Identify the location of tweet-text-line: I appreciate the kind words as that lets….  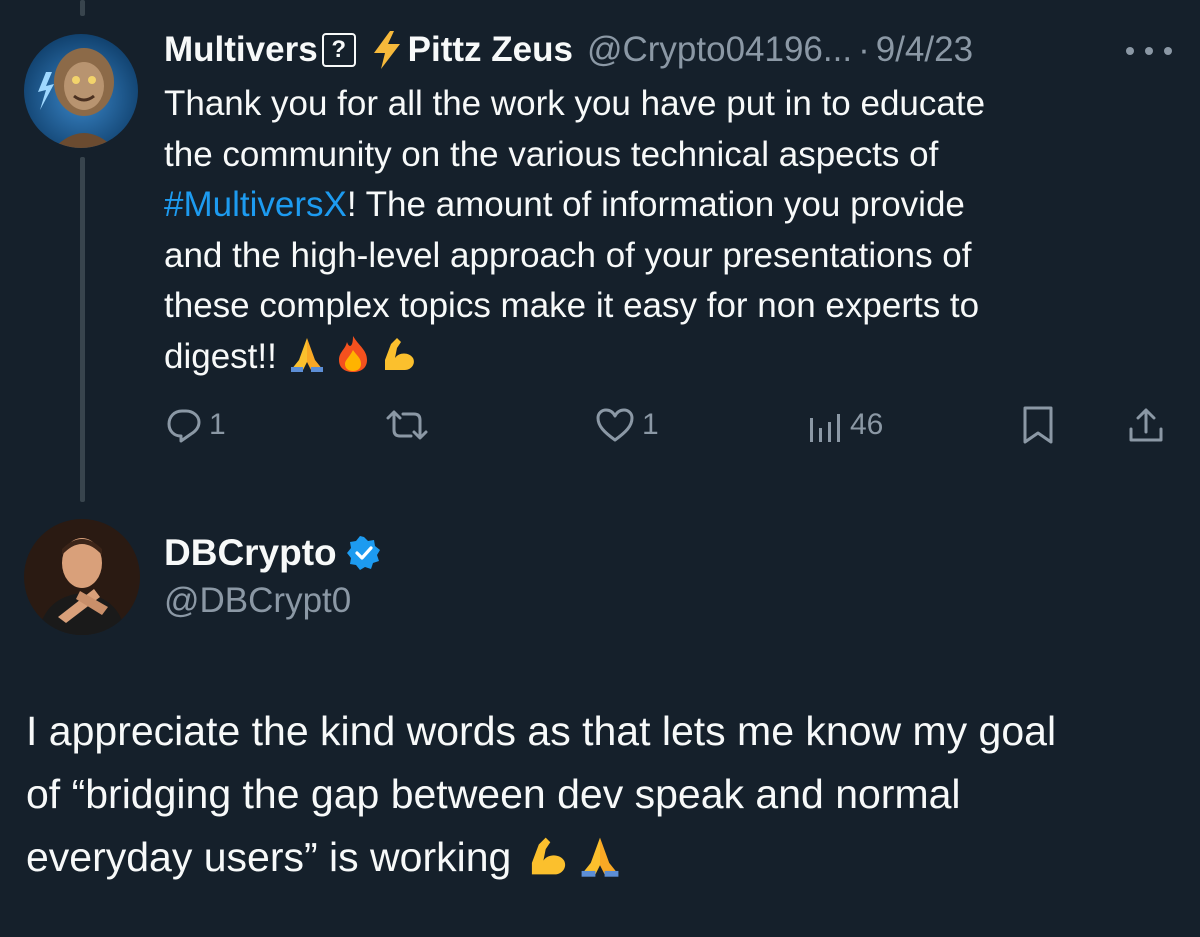
(541, 731).